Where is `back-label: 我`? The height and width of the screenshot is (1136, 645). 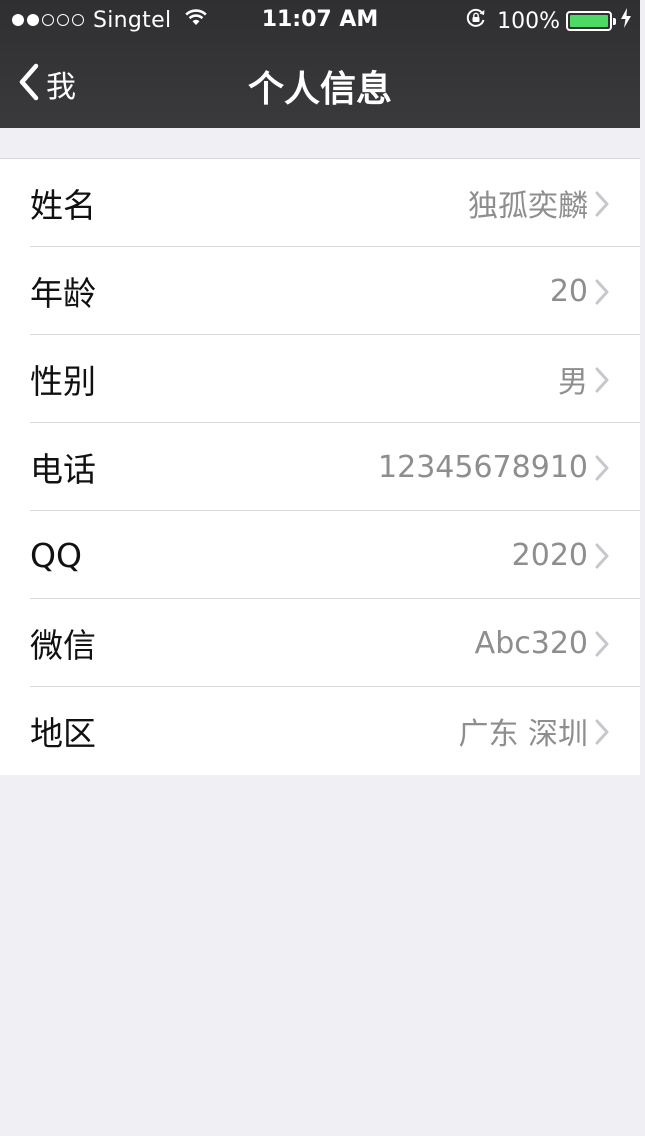
back-label: 我 is located at coordinates (61, 87).